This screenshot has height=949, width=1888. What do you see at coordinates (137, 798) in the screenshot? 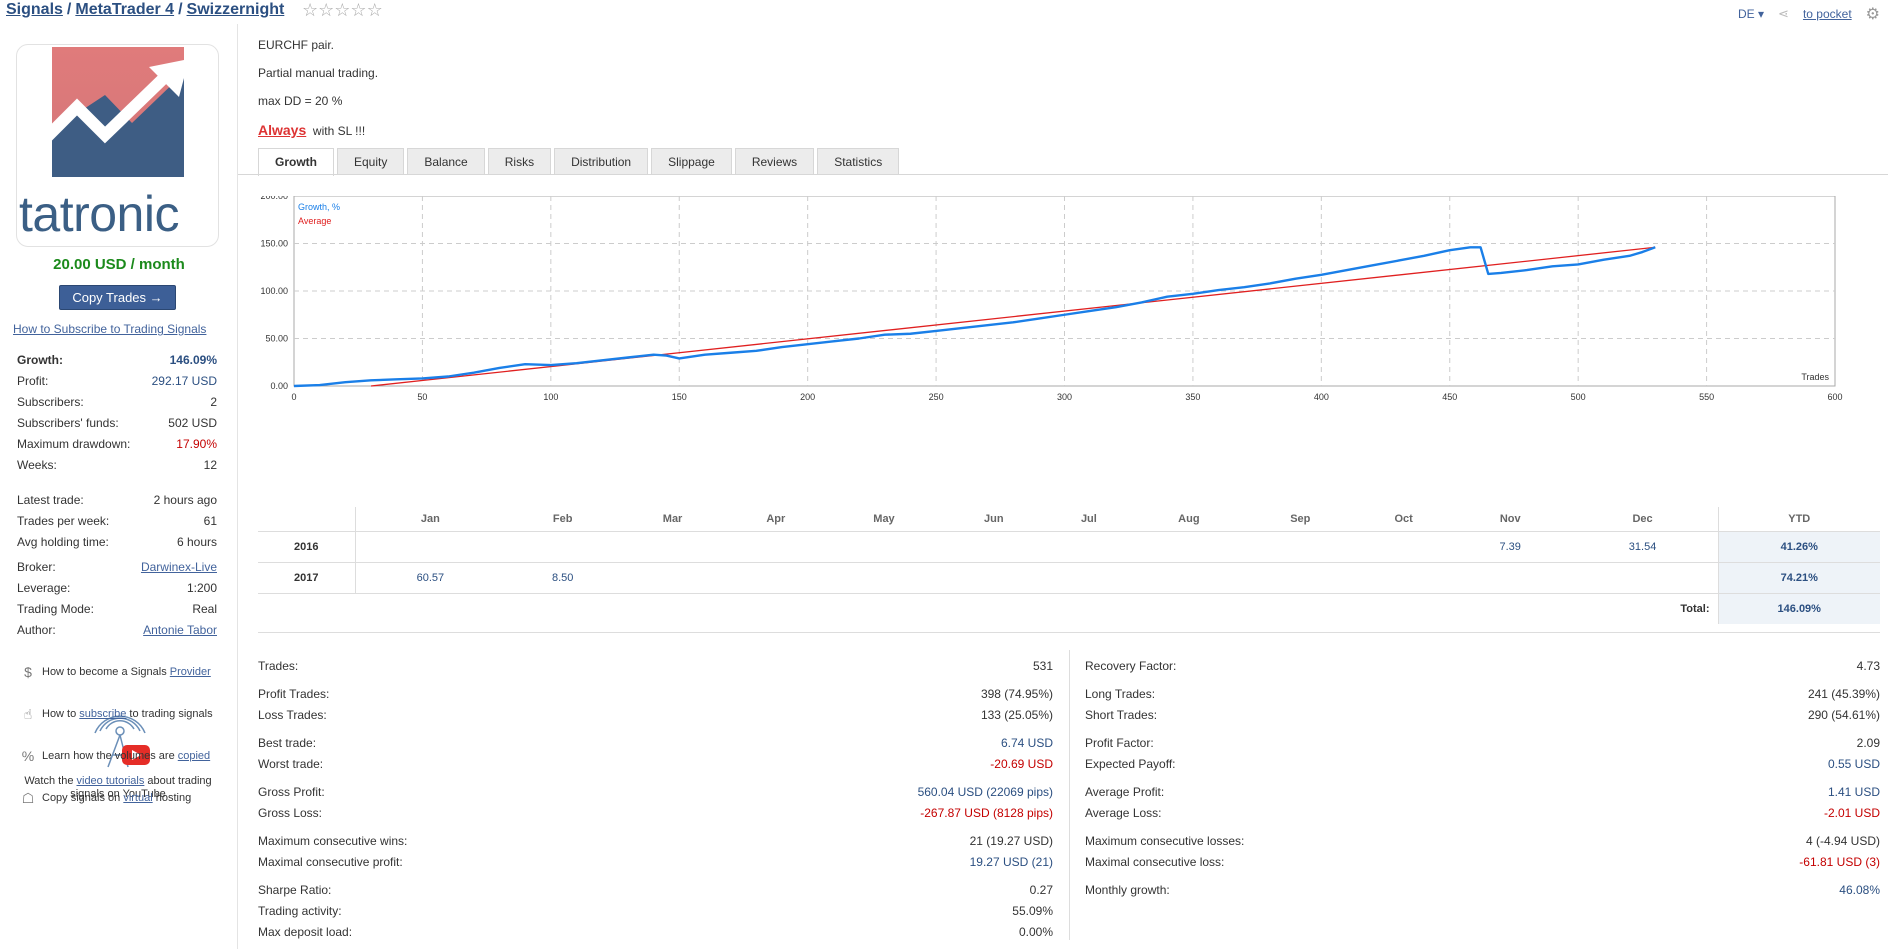
I see `virtual-hosting-link: virtual` at bounding box center [137, 798].